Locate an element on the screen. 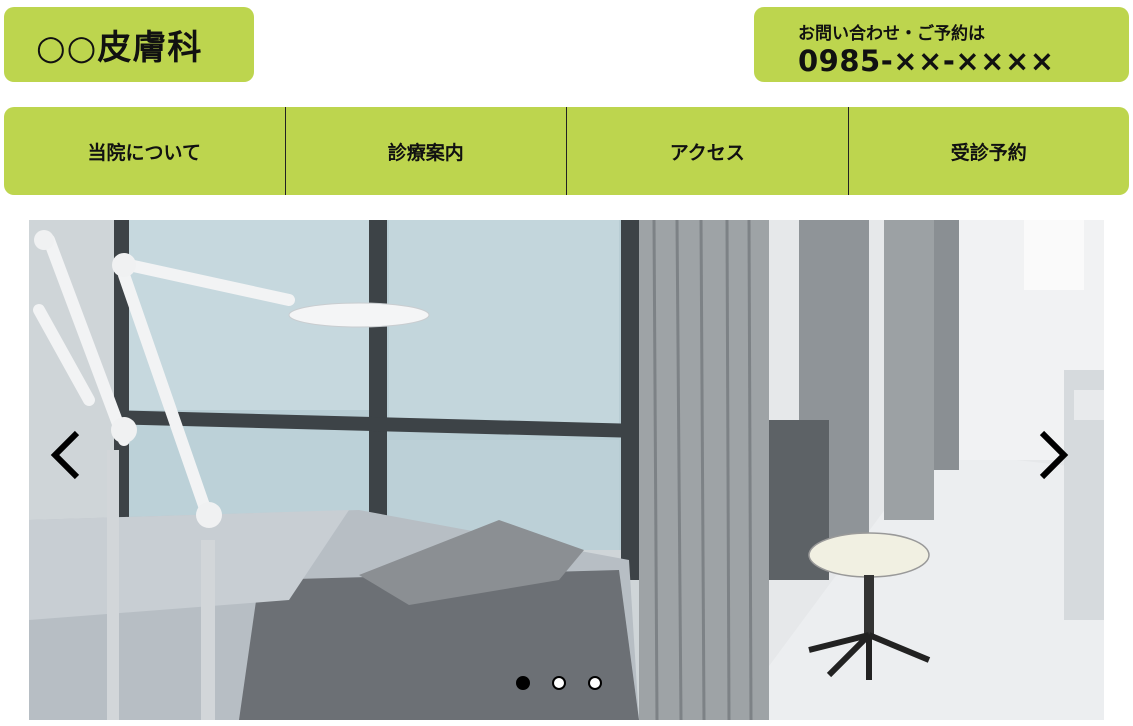  contact-label: お問い合わせ・ご予約は is located at coordinates (891, 34).